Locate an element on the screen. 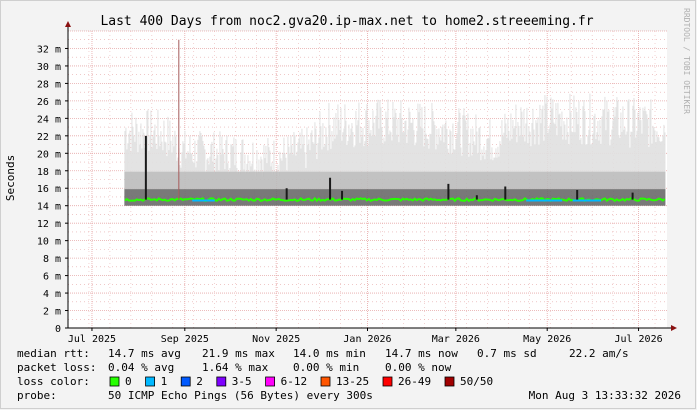 Image resolution: width=697 pixels, height=410 pixels. median-rtt-avg: 14.7 ms avg is located at coordinates (144, 353).